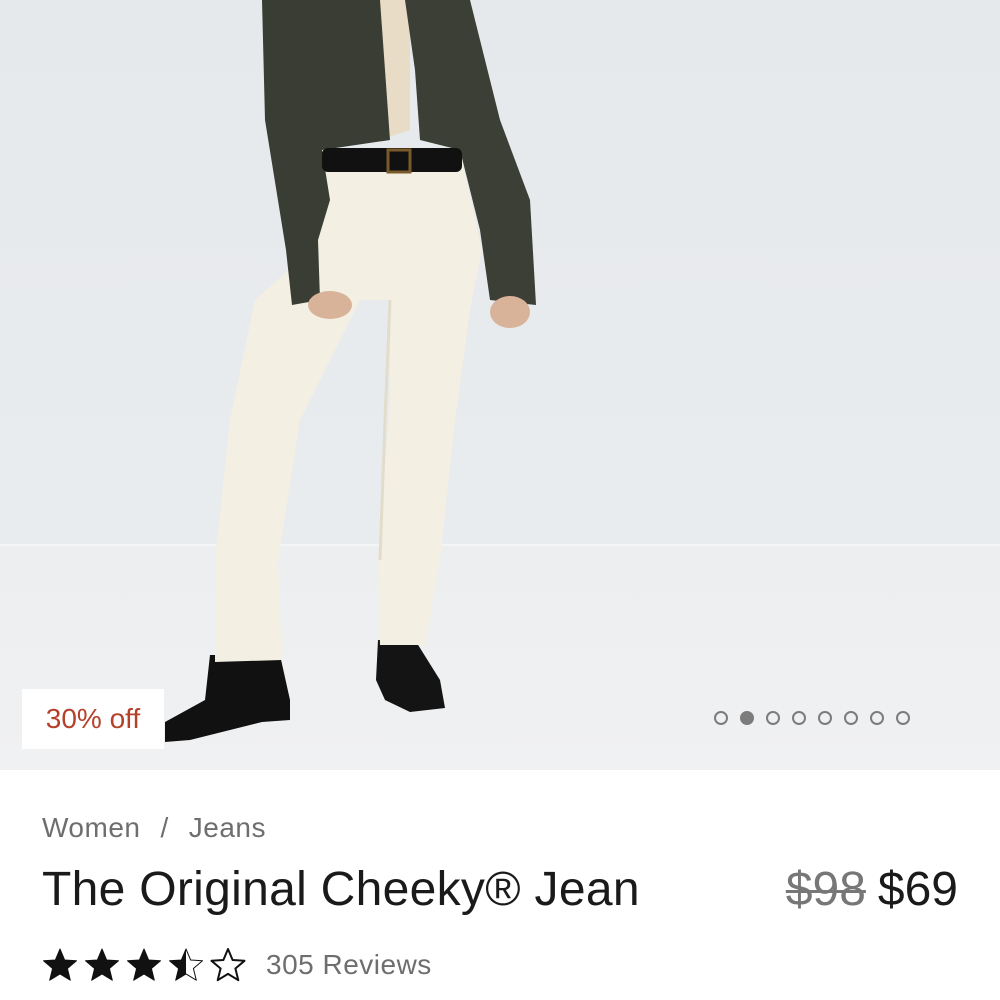  Describe the element at coordinates (392, 160) in the screenshot. I see `belt` at that location.